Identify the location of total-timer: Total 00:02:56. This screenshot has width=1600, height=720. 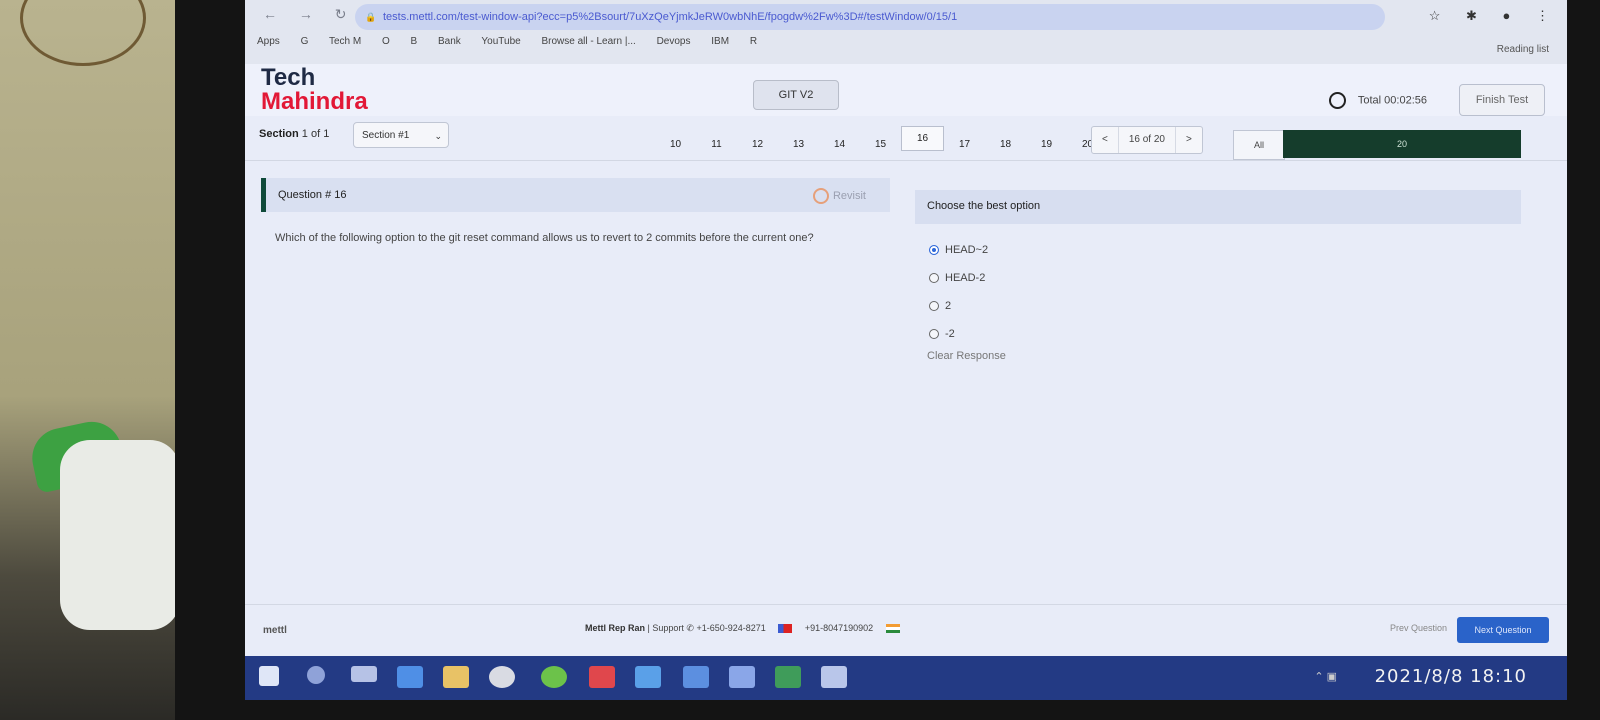
(1377, 100).